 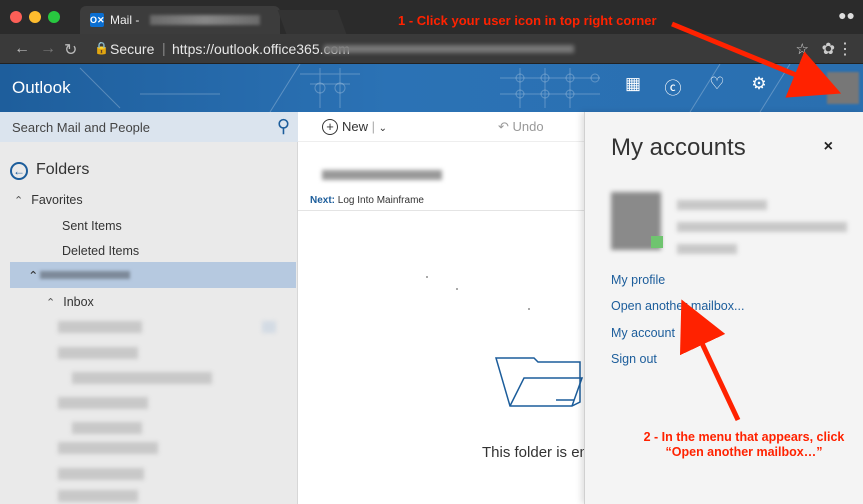 I want to click on folders-label: Folders, so click(x=63, y=169).